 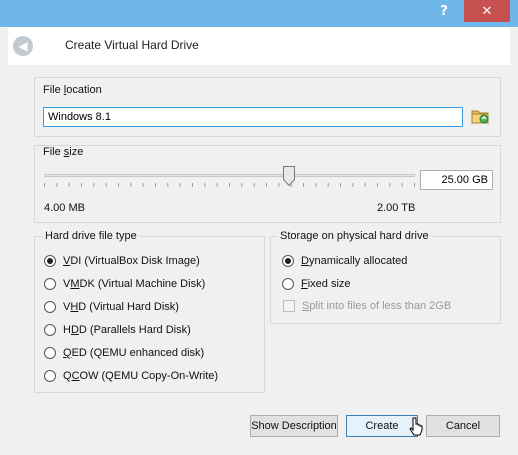 I want to click on title-bar: ? ✕, so click(x=259, y=13).